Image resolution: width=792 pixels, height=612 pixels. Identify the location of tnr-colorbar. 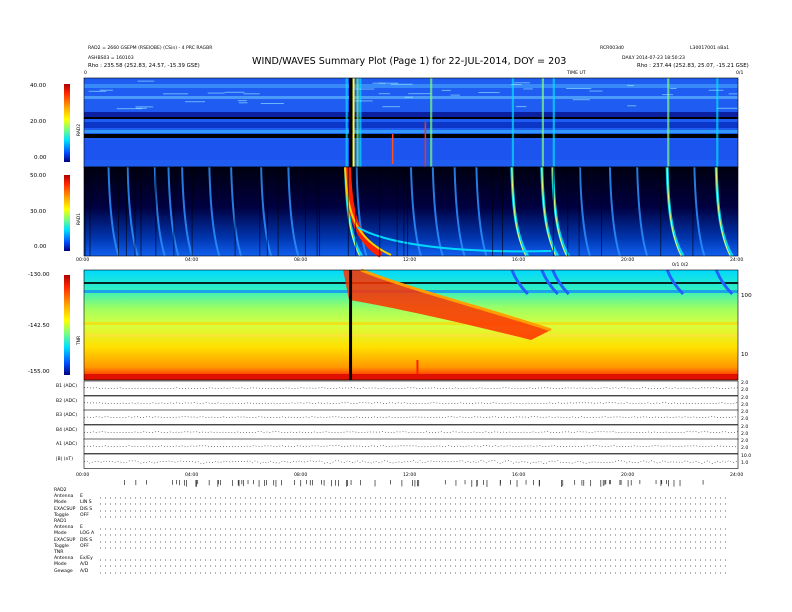
(67, 325).